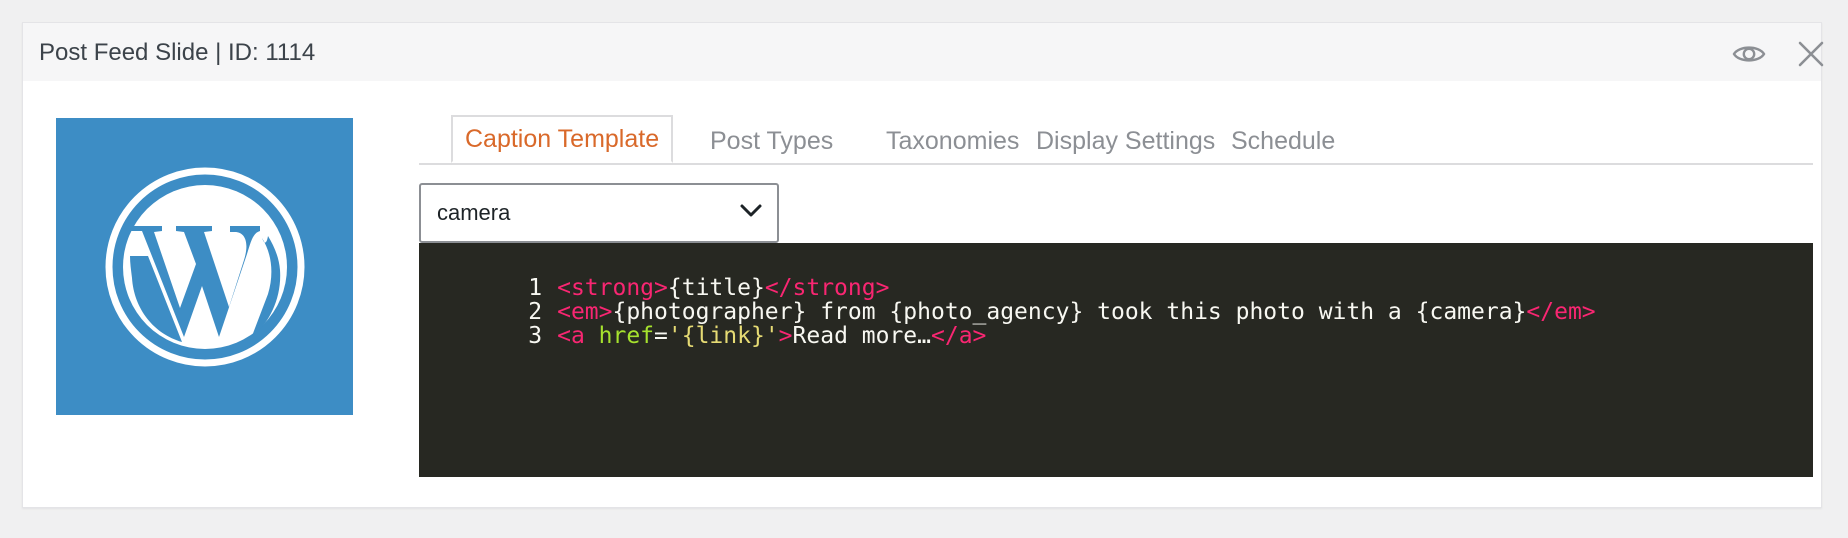 The height and width of the screenshot is (538, 1848). Describe the element at coordinates (1283, 142) in the screenshot. I see `tab-schedule: Schedule` at that location.